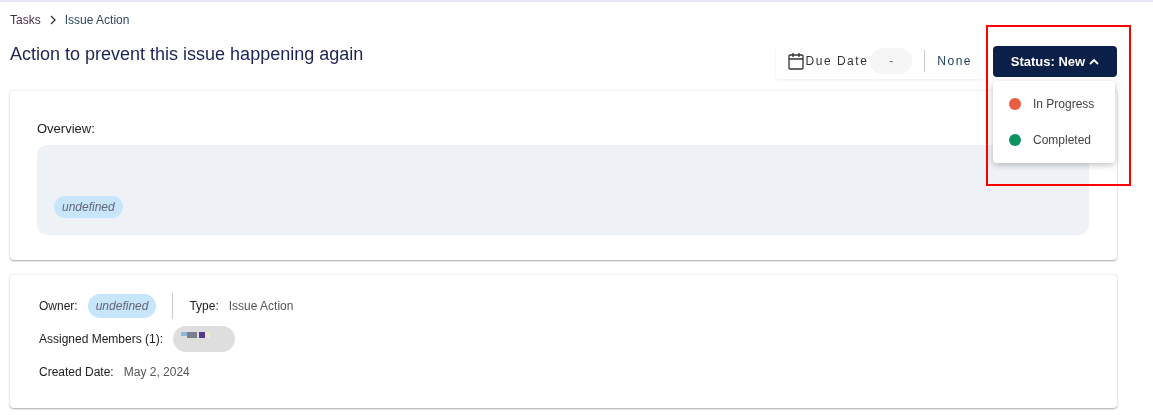 Image resolution: width=1153 pixels, height=418 pixels. Describe the element at coordinates (88, 206) in the screenshot. I see `undefined-tag: undefined` at that location.